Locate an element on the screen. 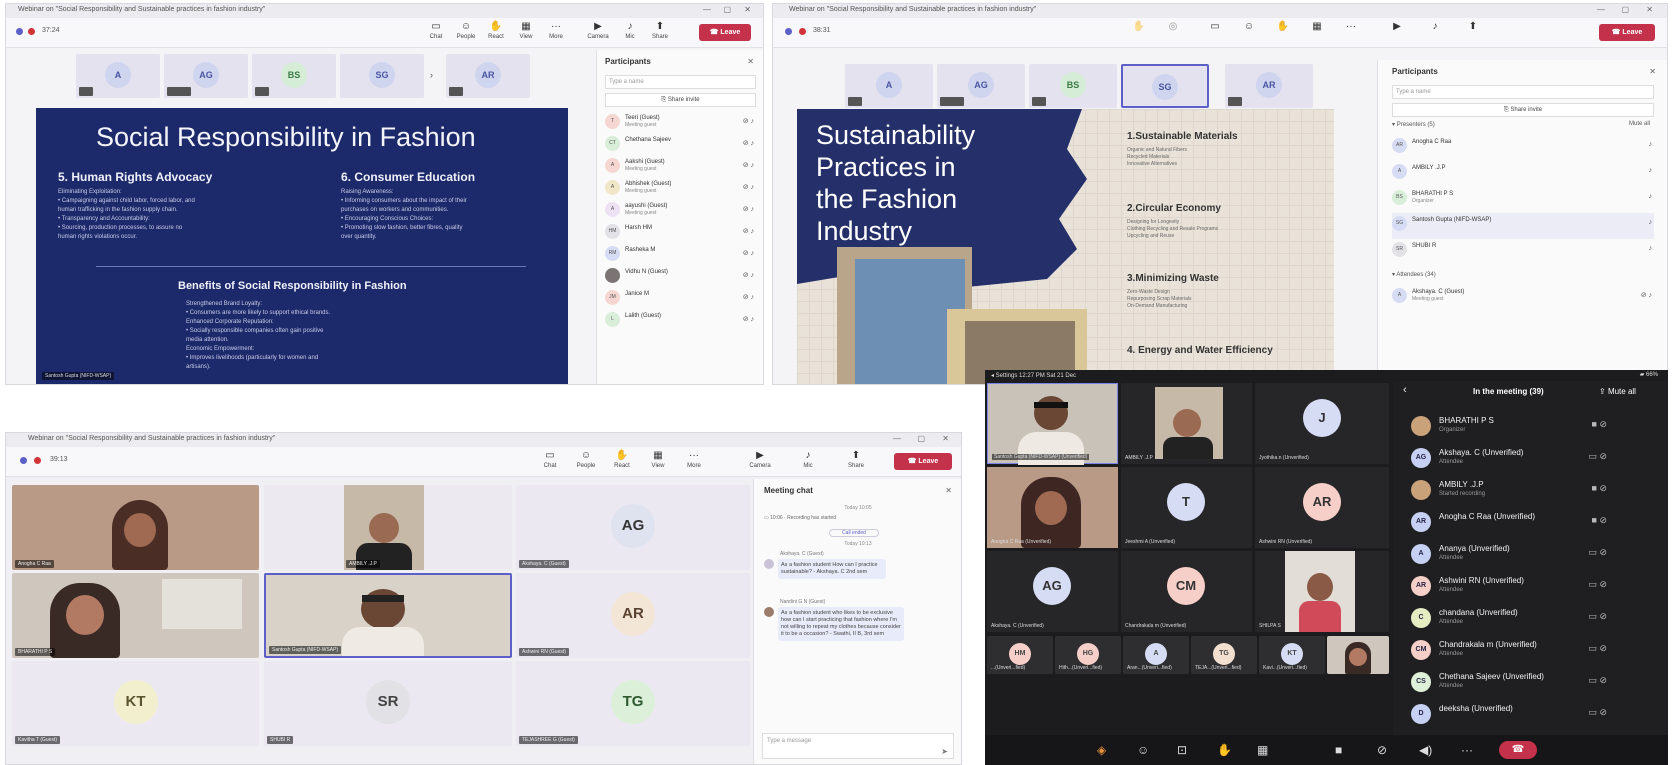 This screenshot has height=765, width=1672. video-tile: TG TEJASHREE G (Guest) is located at coordinates (633, 703).